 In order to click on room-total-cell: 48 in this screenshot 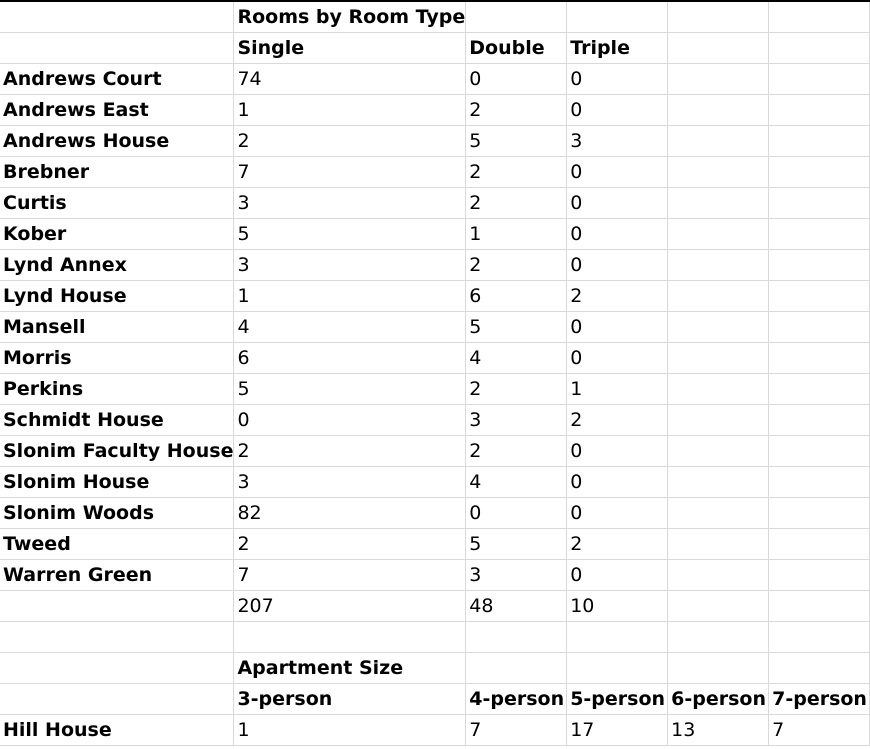, I will do `click(516, 606)`.